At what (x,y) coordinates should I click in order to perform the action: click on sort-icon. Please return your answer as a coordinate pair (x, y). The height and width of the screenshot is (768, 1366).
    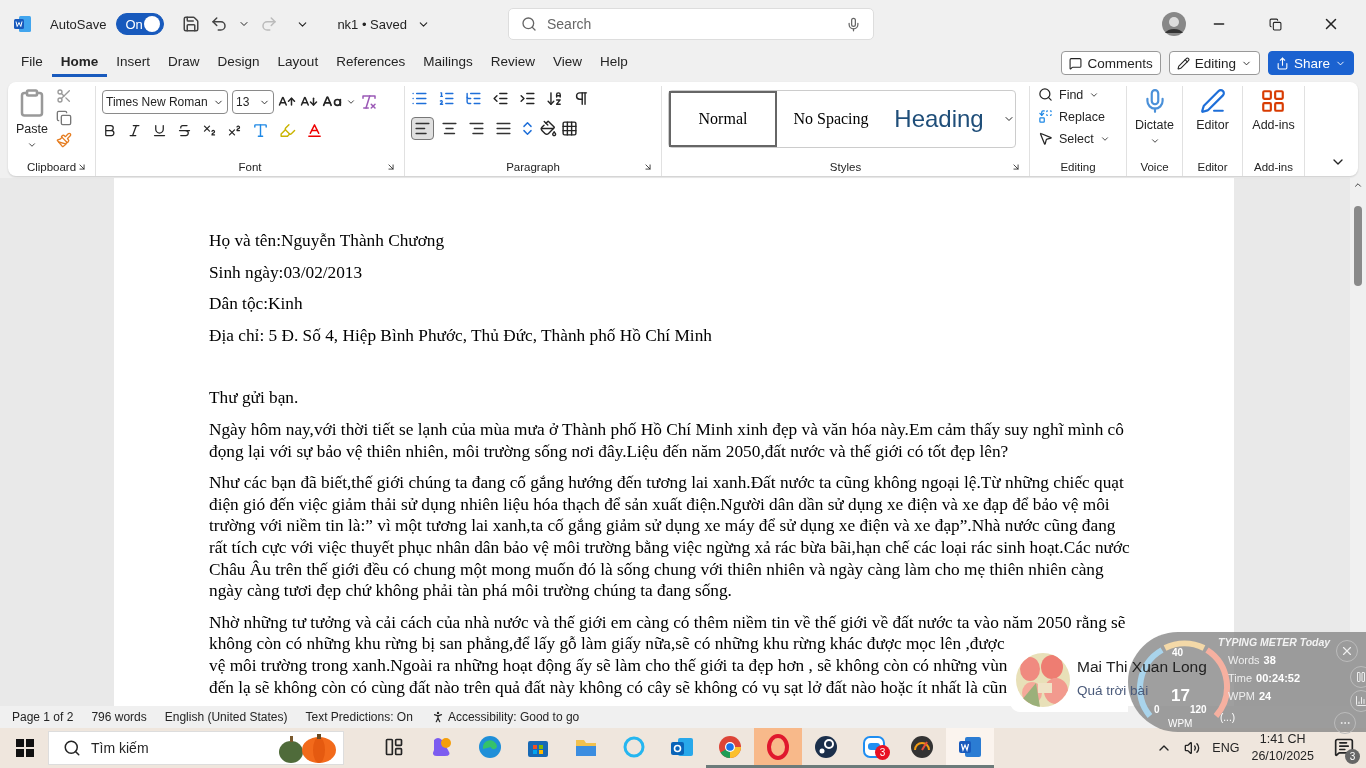
    Looking at the image, I should click on (554, 98).